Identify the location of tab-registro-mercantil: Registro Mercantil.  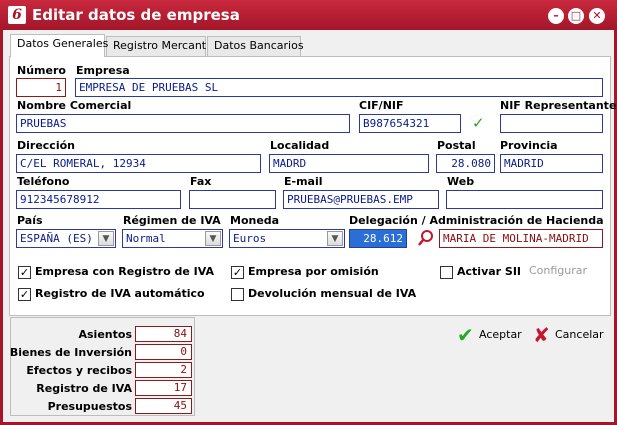
(159, 46).